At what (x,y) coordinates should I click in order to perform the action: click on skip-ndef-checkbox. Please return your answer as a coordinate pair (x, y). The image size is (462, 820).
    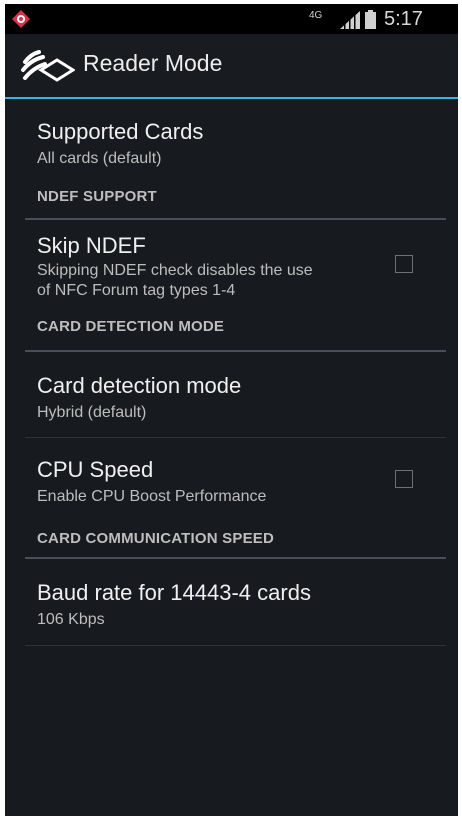
    Looking at the image, I should click on (404, 264).